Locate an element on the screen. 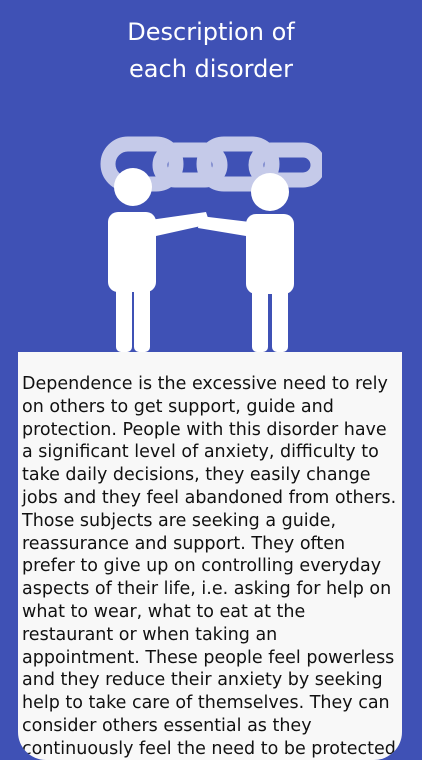 The width and height of the screenshot is (422, 760). title-line-2: each disorder is located at coordinates (211, 69).